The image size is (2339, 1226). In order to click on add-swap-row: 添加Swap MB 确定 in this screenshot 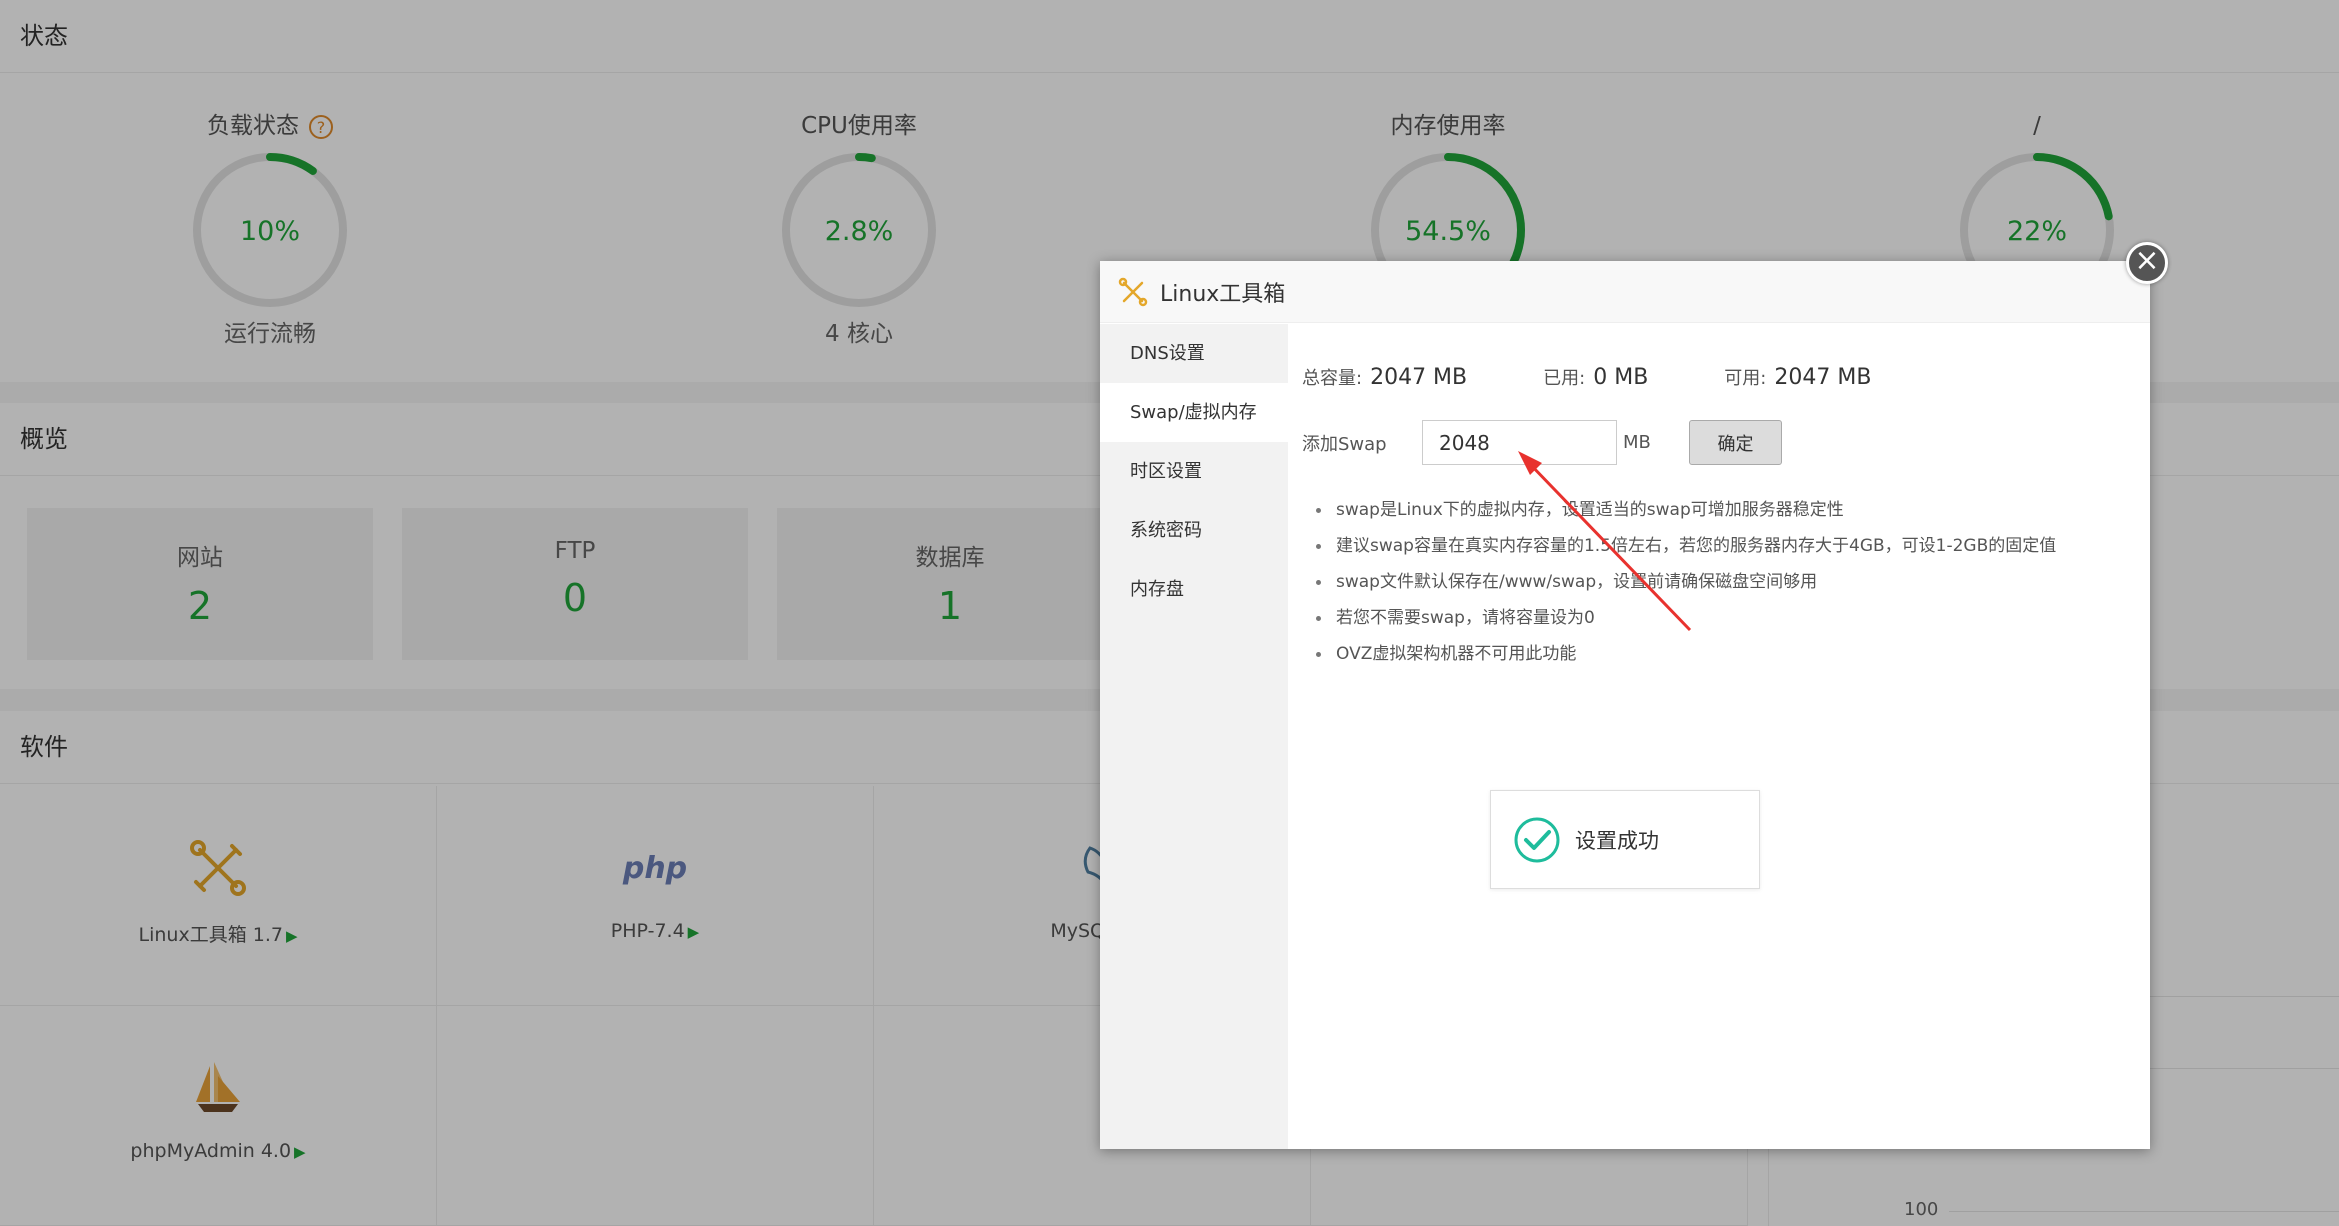, I will do `click(1542, 442)`.